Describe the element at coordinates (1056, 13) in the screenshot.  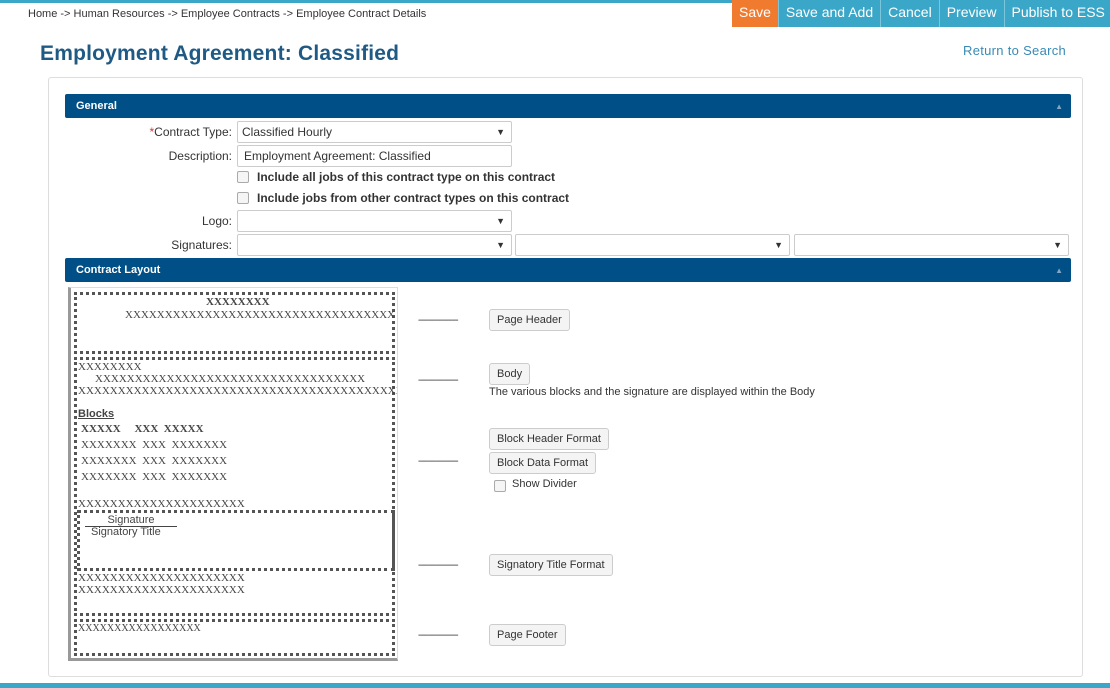
I see `publish-to-ess-button: Publish to ESS` at that location.